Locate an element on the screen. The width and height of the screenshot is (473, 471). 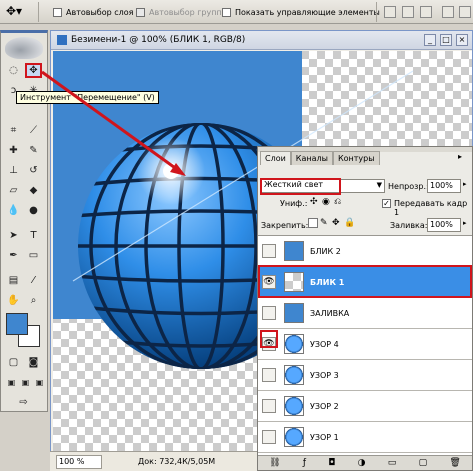
hand-tool-icon: ✋ is located at coordinates (13, 300).